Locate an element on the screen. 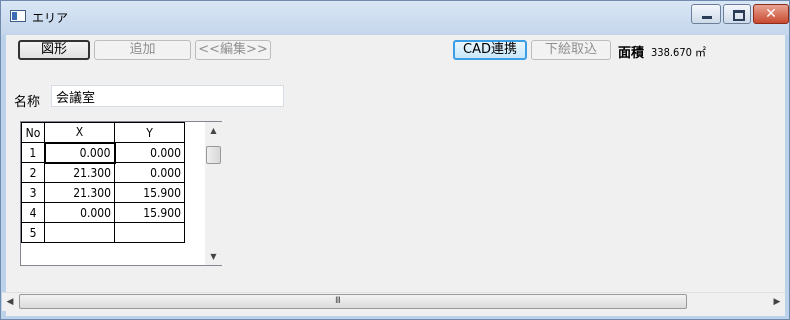  minimize-button is located at coordinates (706, 14).